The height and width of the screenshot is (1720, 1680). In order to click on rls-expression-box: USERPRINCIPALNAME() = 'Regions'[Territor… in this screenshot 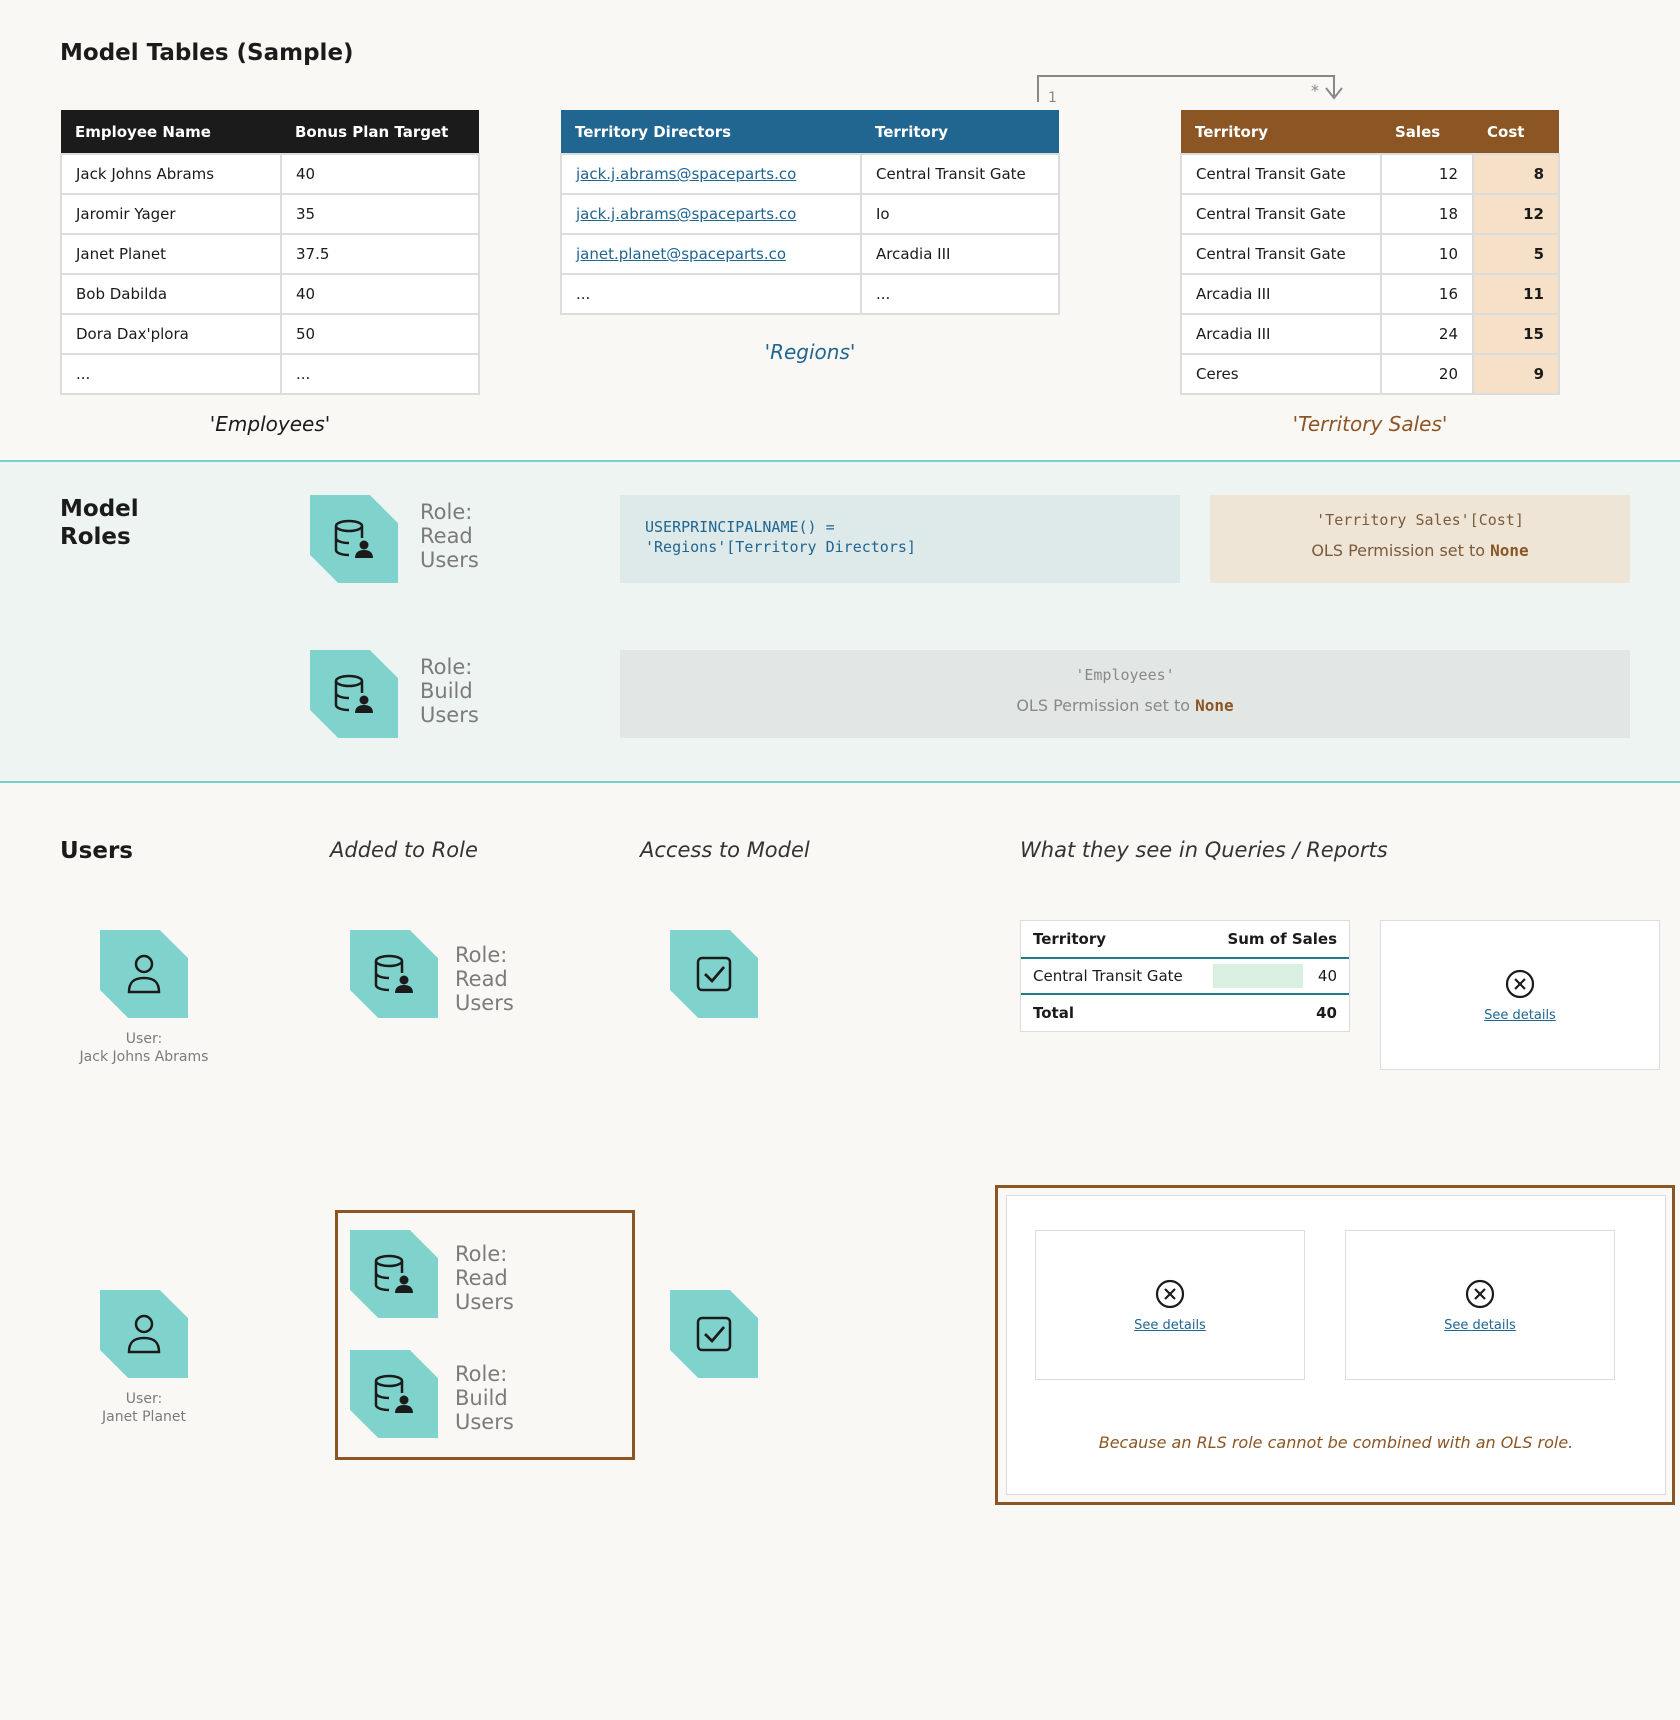, I will do `click(900, 539)`.